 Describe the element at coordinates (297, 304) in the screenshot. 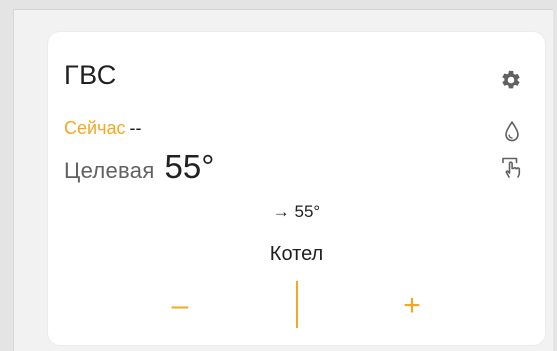

I see `button-divider` at that location.